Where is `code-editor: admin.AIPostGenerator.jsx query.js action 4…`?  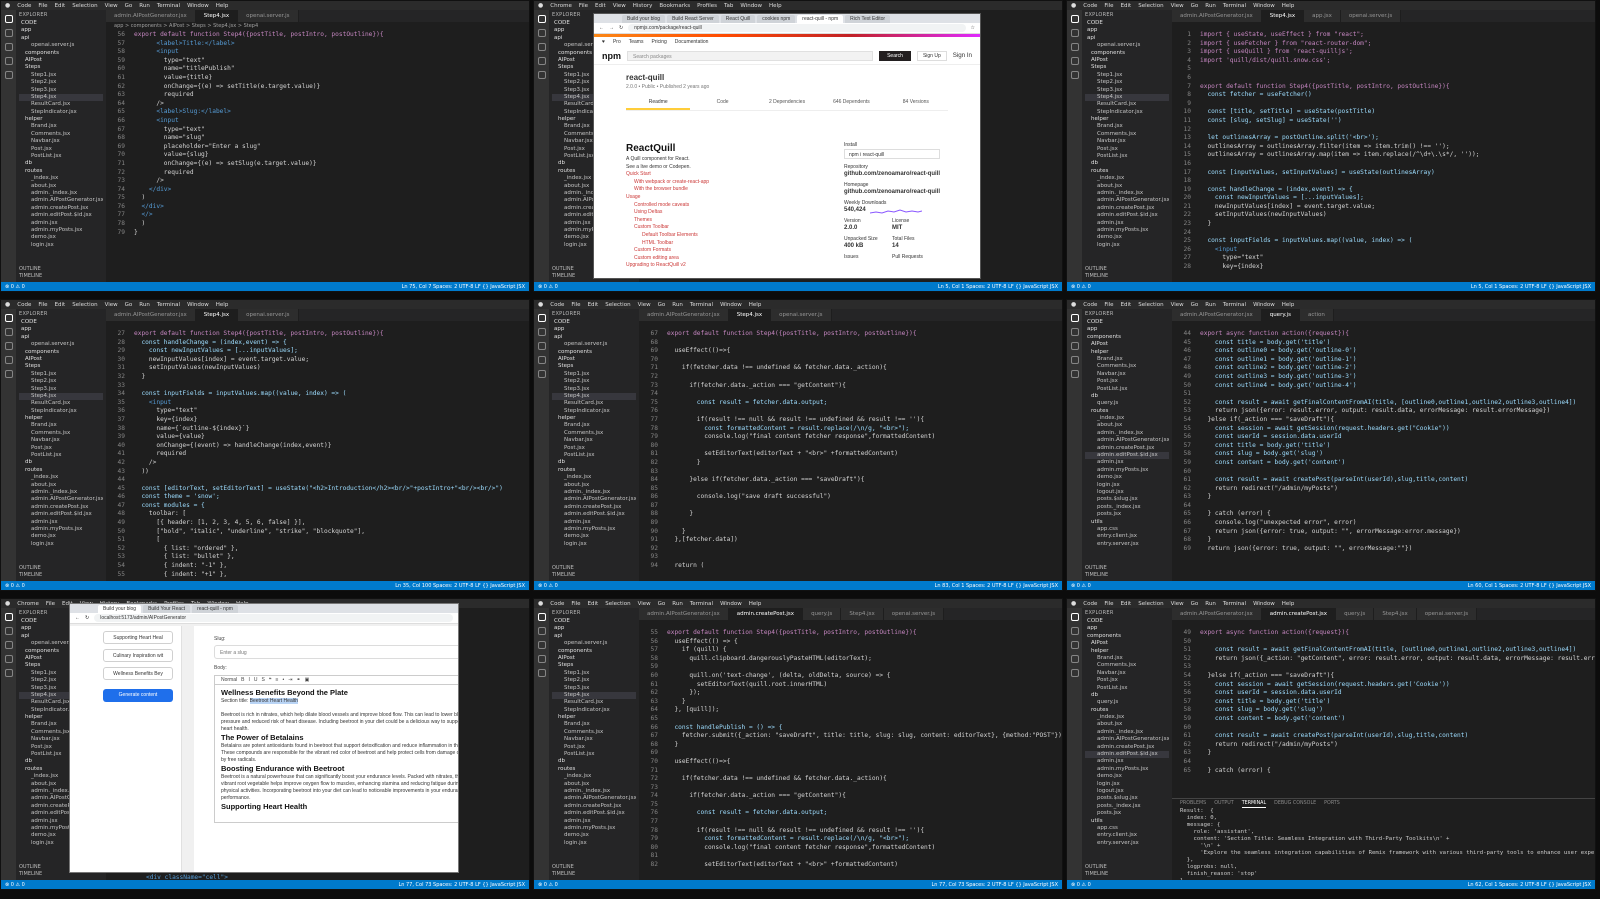 code-editor: admin.AIPostGenerator.jsx query.js action 4… is located at coordinates (1383, 445).